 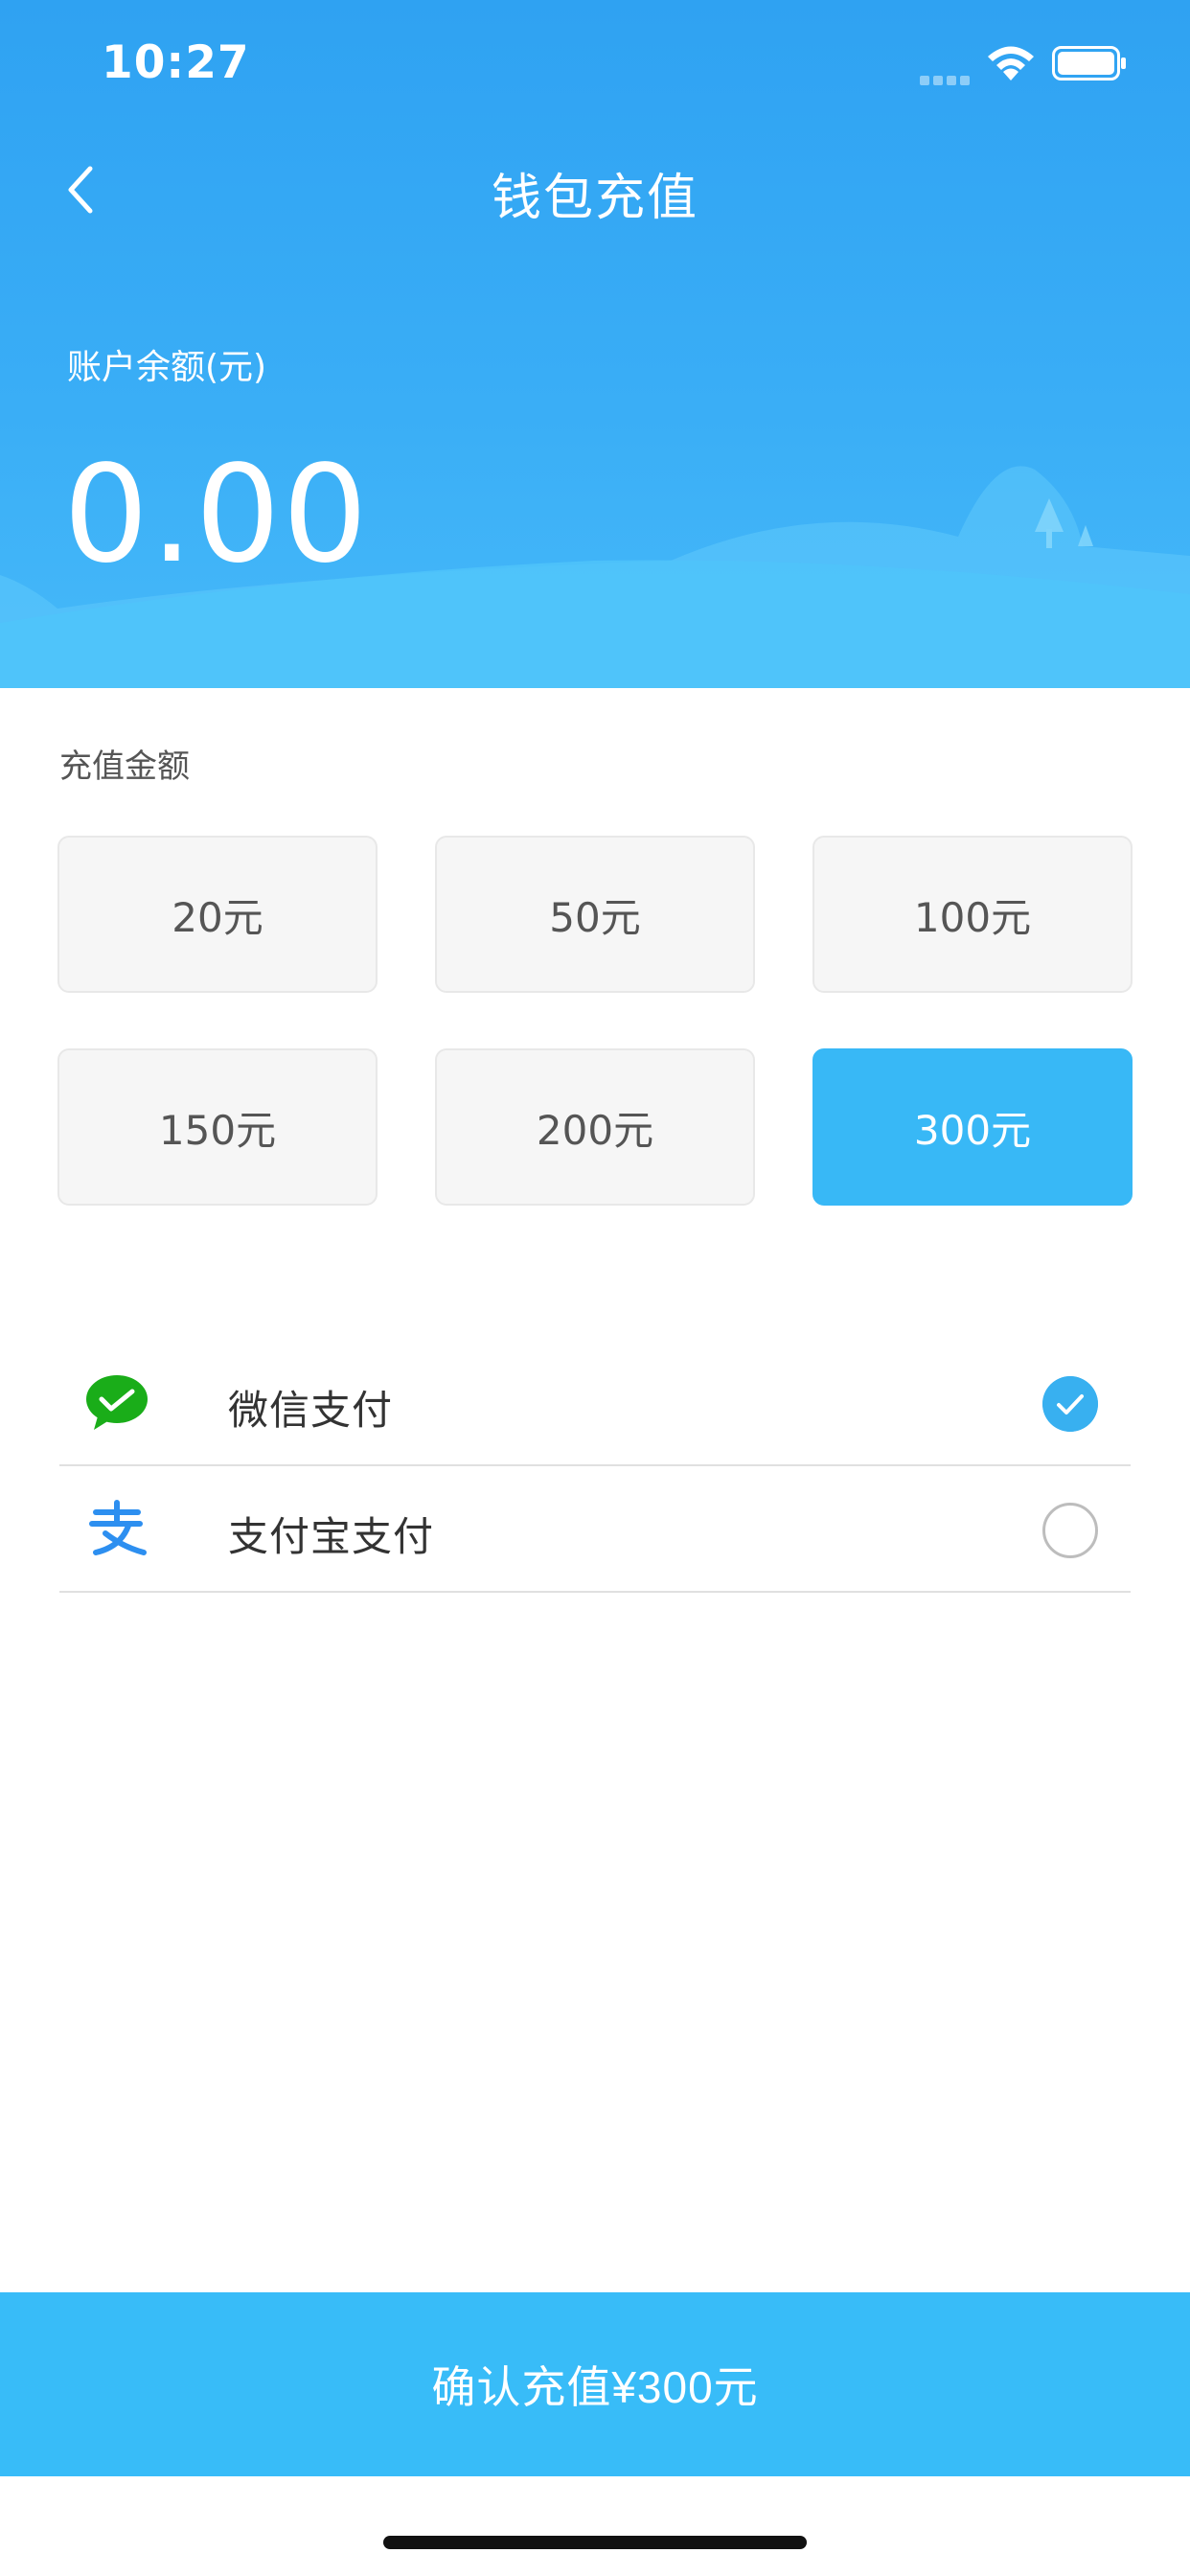 I want to click on amount-option-200: 200元, so click(x=595, y=1127).